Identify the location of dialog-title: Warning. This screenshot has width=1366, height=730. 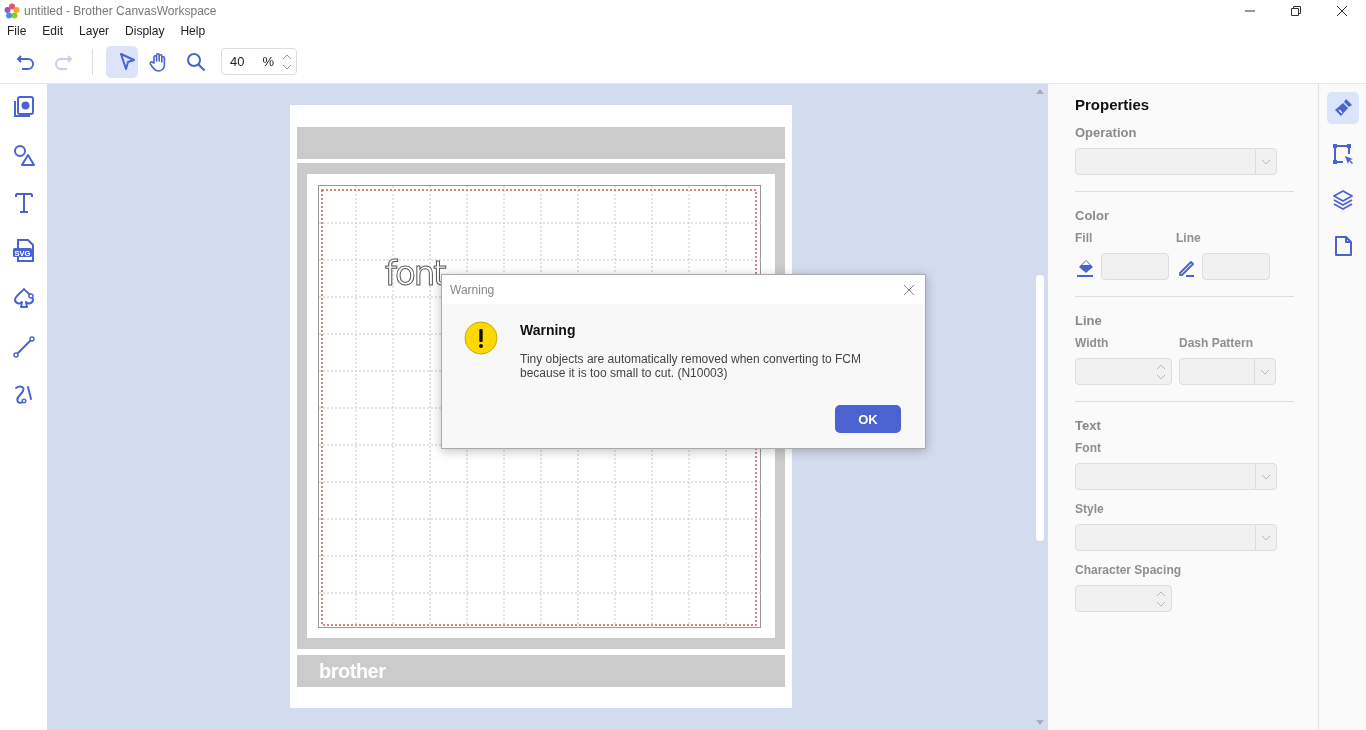
(472, 289).